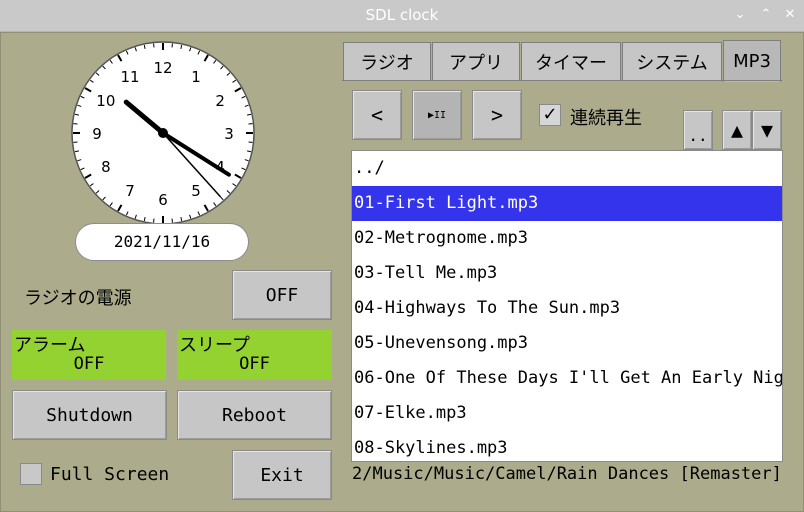 The width and height of the screenshot is (804, 512). What do you see at coordinates (567, 203) in the screenshot?
I see `list-item-selected: 01-First Light.mp3` at bounding box center [567, 203].